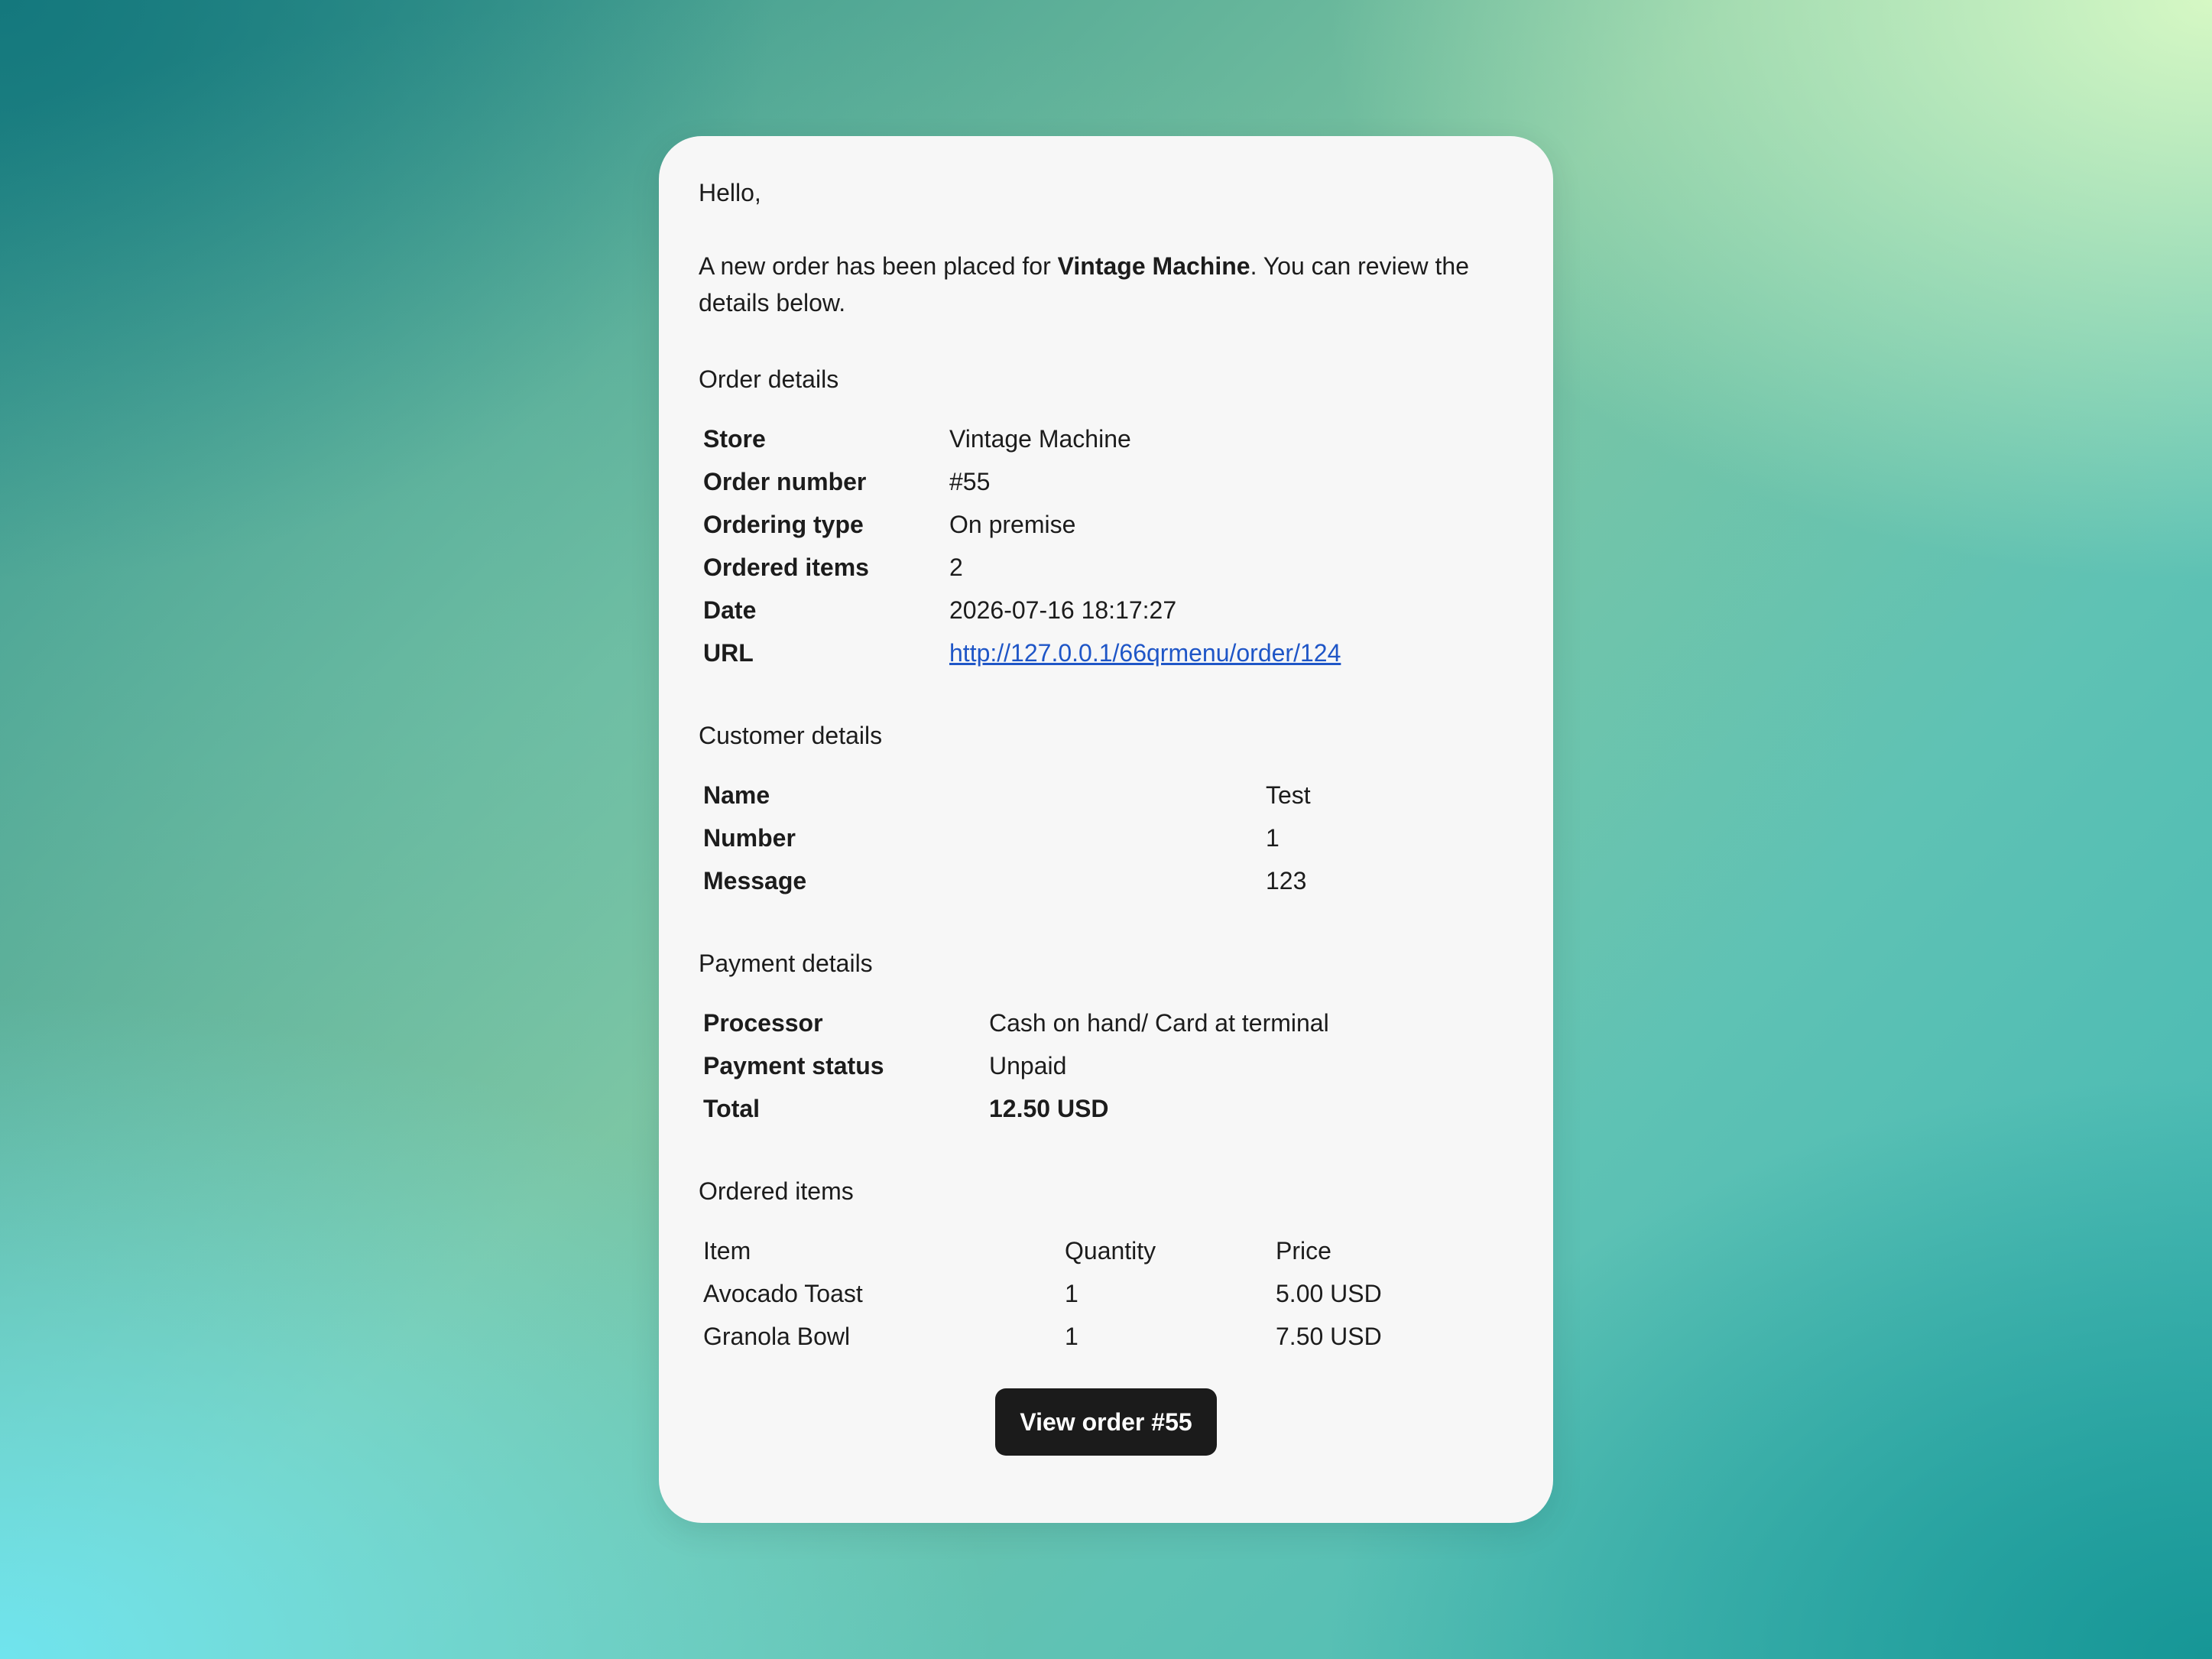  What do you see at coordinates (734, 439) in the screenshot?
I see `row-label: Store` at bounding box center [734, 439].